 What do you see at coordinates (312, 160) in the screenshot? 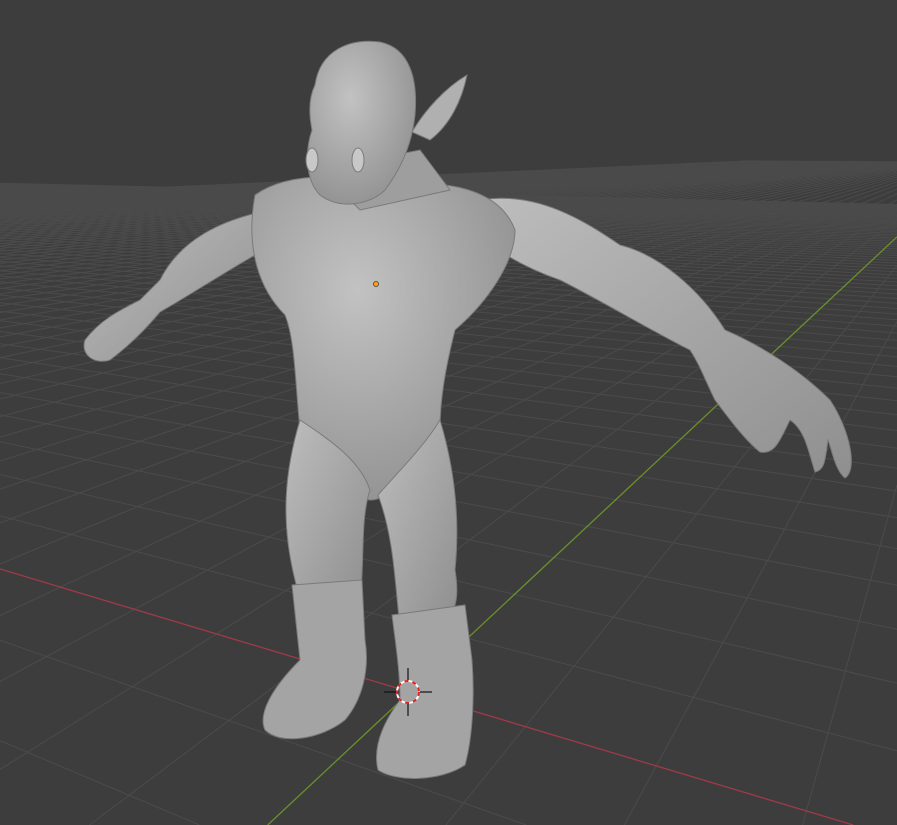
I see `tusk-left` at bounding box center [312, 160].